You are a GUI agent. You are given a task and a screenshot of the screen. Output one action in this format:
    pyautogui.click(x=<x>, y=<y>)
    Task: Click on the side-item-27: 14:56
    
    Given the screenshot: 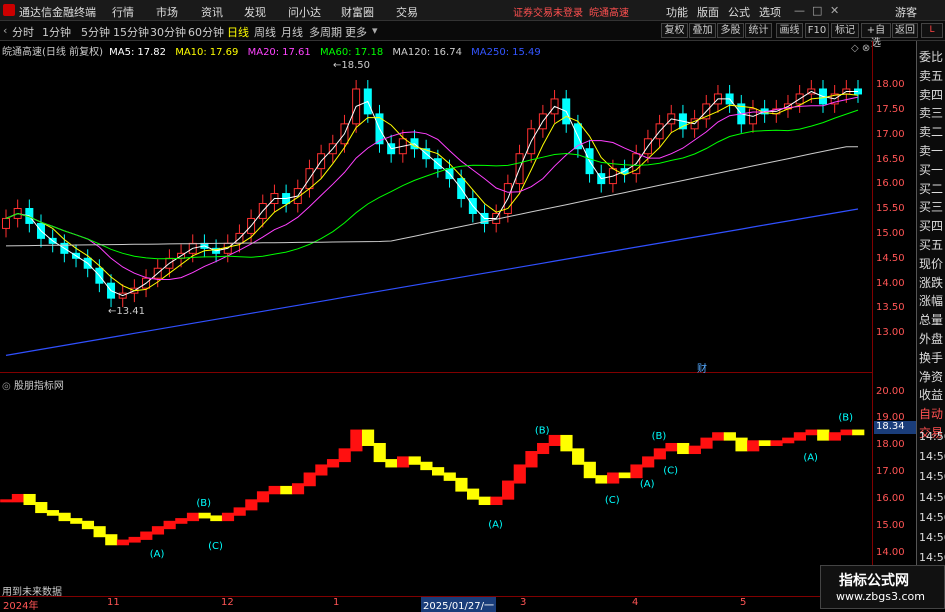 What is the action you would take?
    pyautogui.click(x=932, y=557)
    